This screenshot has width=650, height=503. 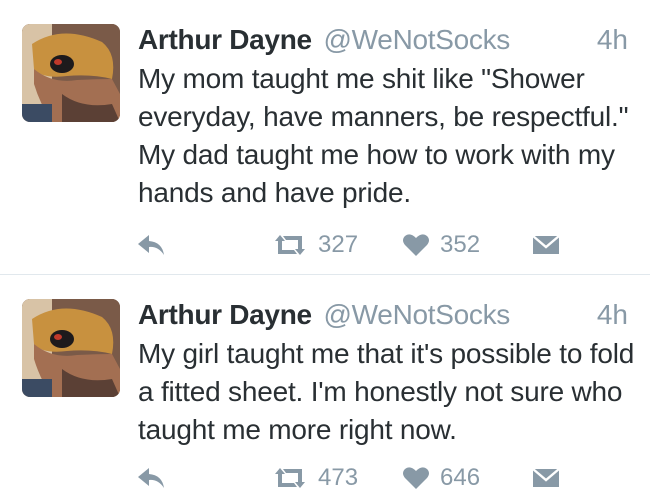 I want to click on like-button: 352, so click(x=441, y=245).